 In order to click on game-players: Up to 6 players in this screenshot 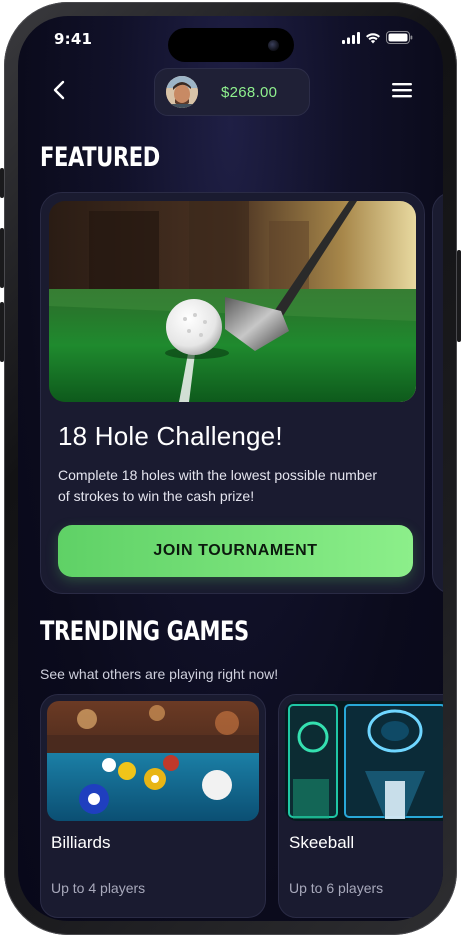, I will do `click(336, 888)`.